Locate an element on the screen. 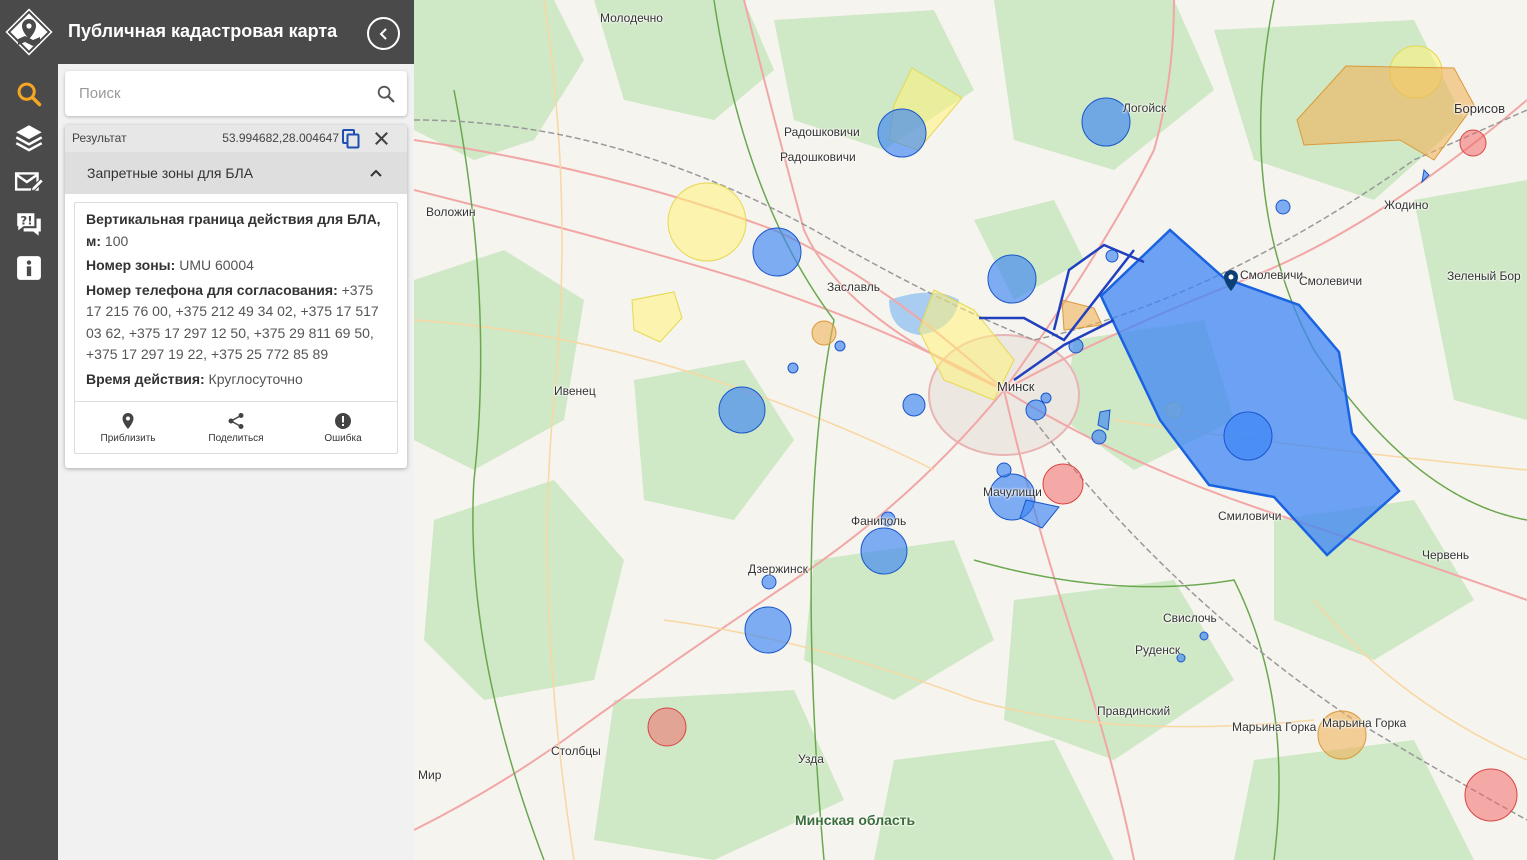 Image resolution: width=1527 pixels, height=860 pixels. zone-number-value: UMU 60004 is located at coordinates (216, 265).